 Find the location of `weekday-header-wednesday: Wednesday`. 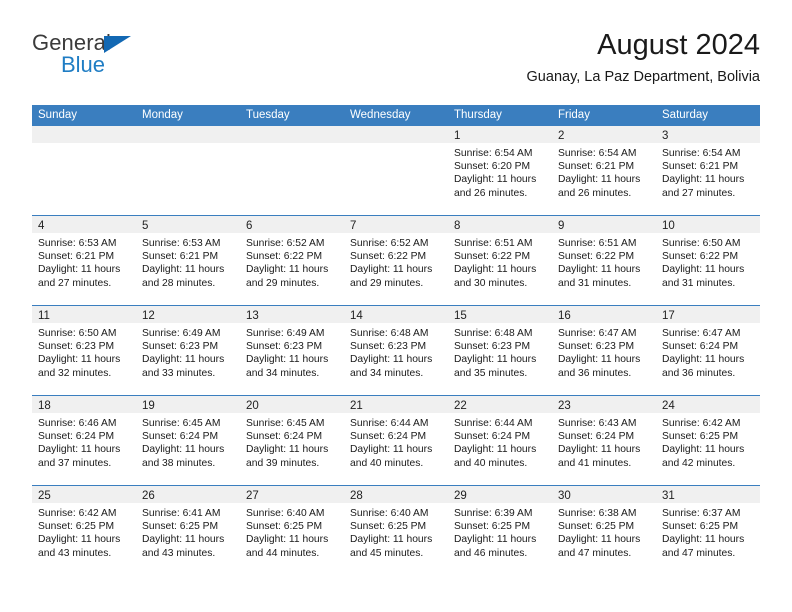

weekday-header-wednesday: Wednesday is located at coordinates (380, 115).